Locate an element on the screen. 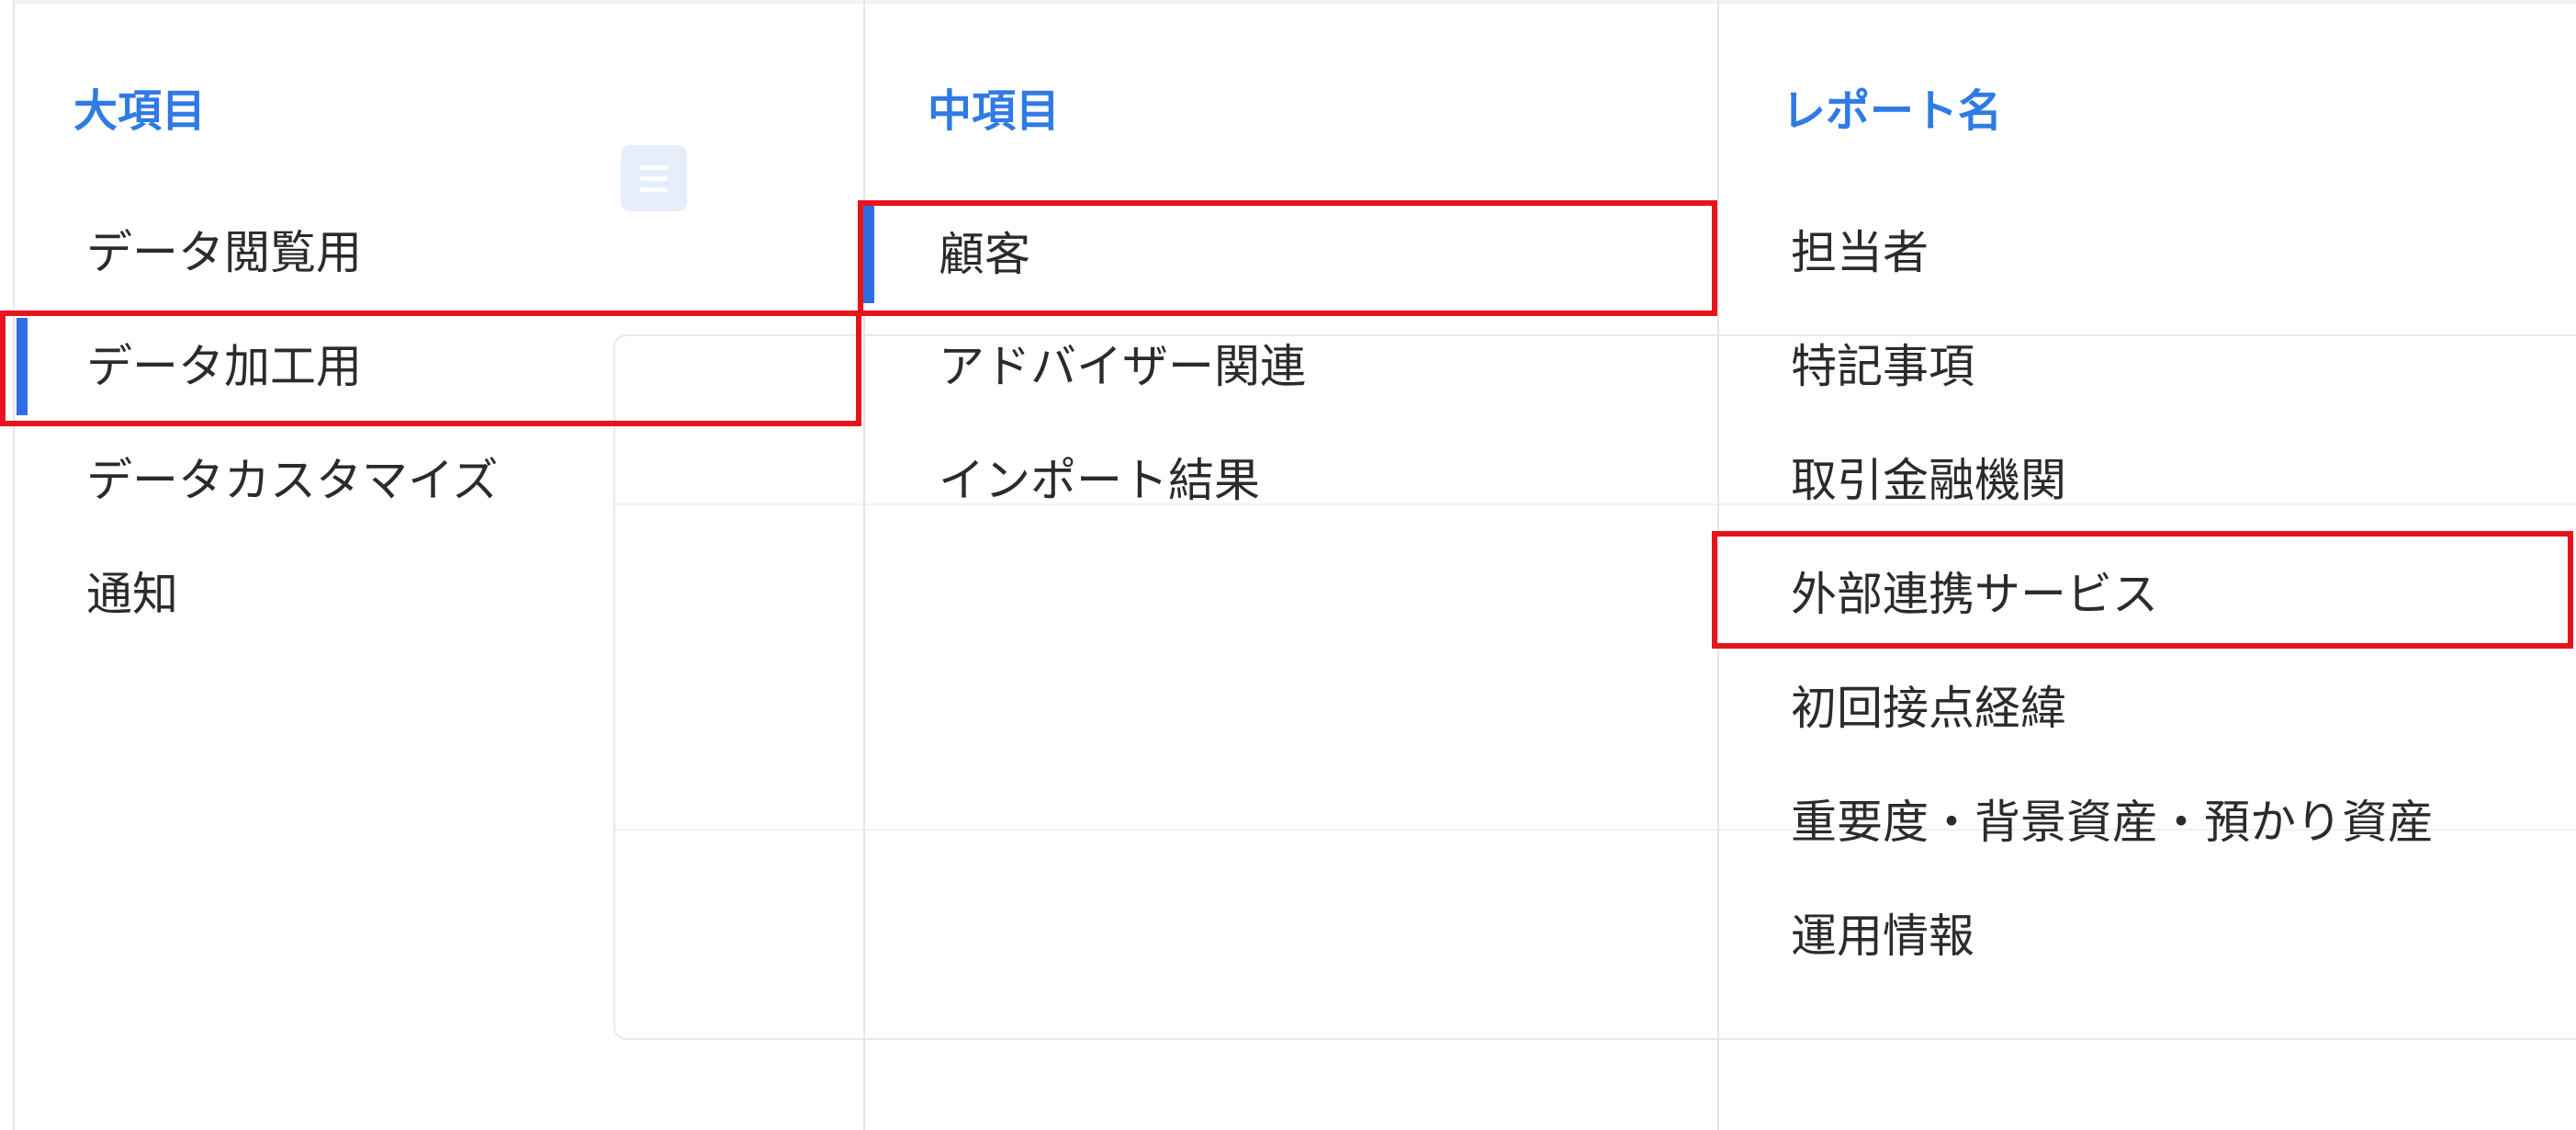  report-item: 初回接点経緯 is located at coordinates (2146, 708).